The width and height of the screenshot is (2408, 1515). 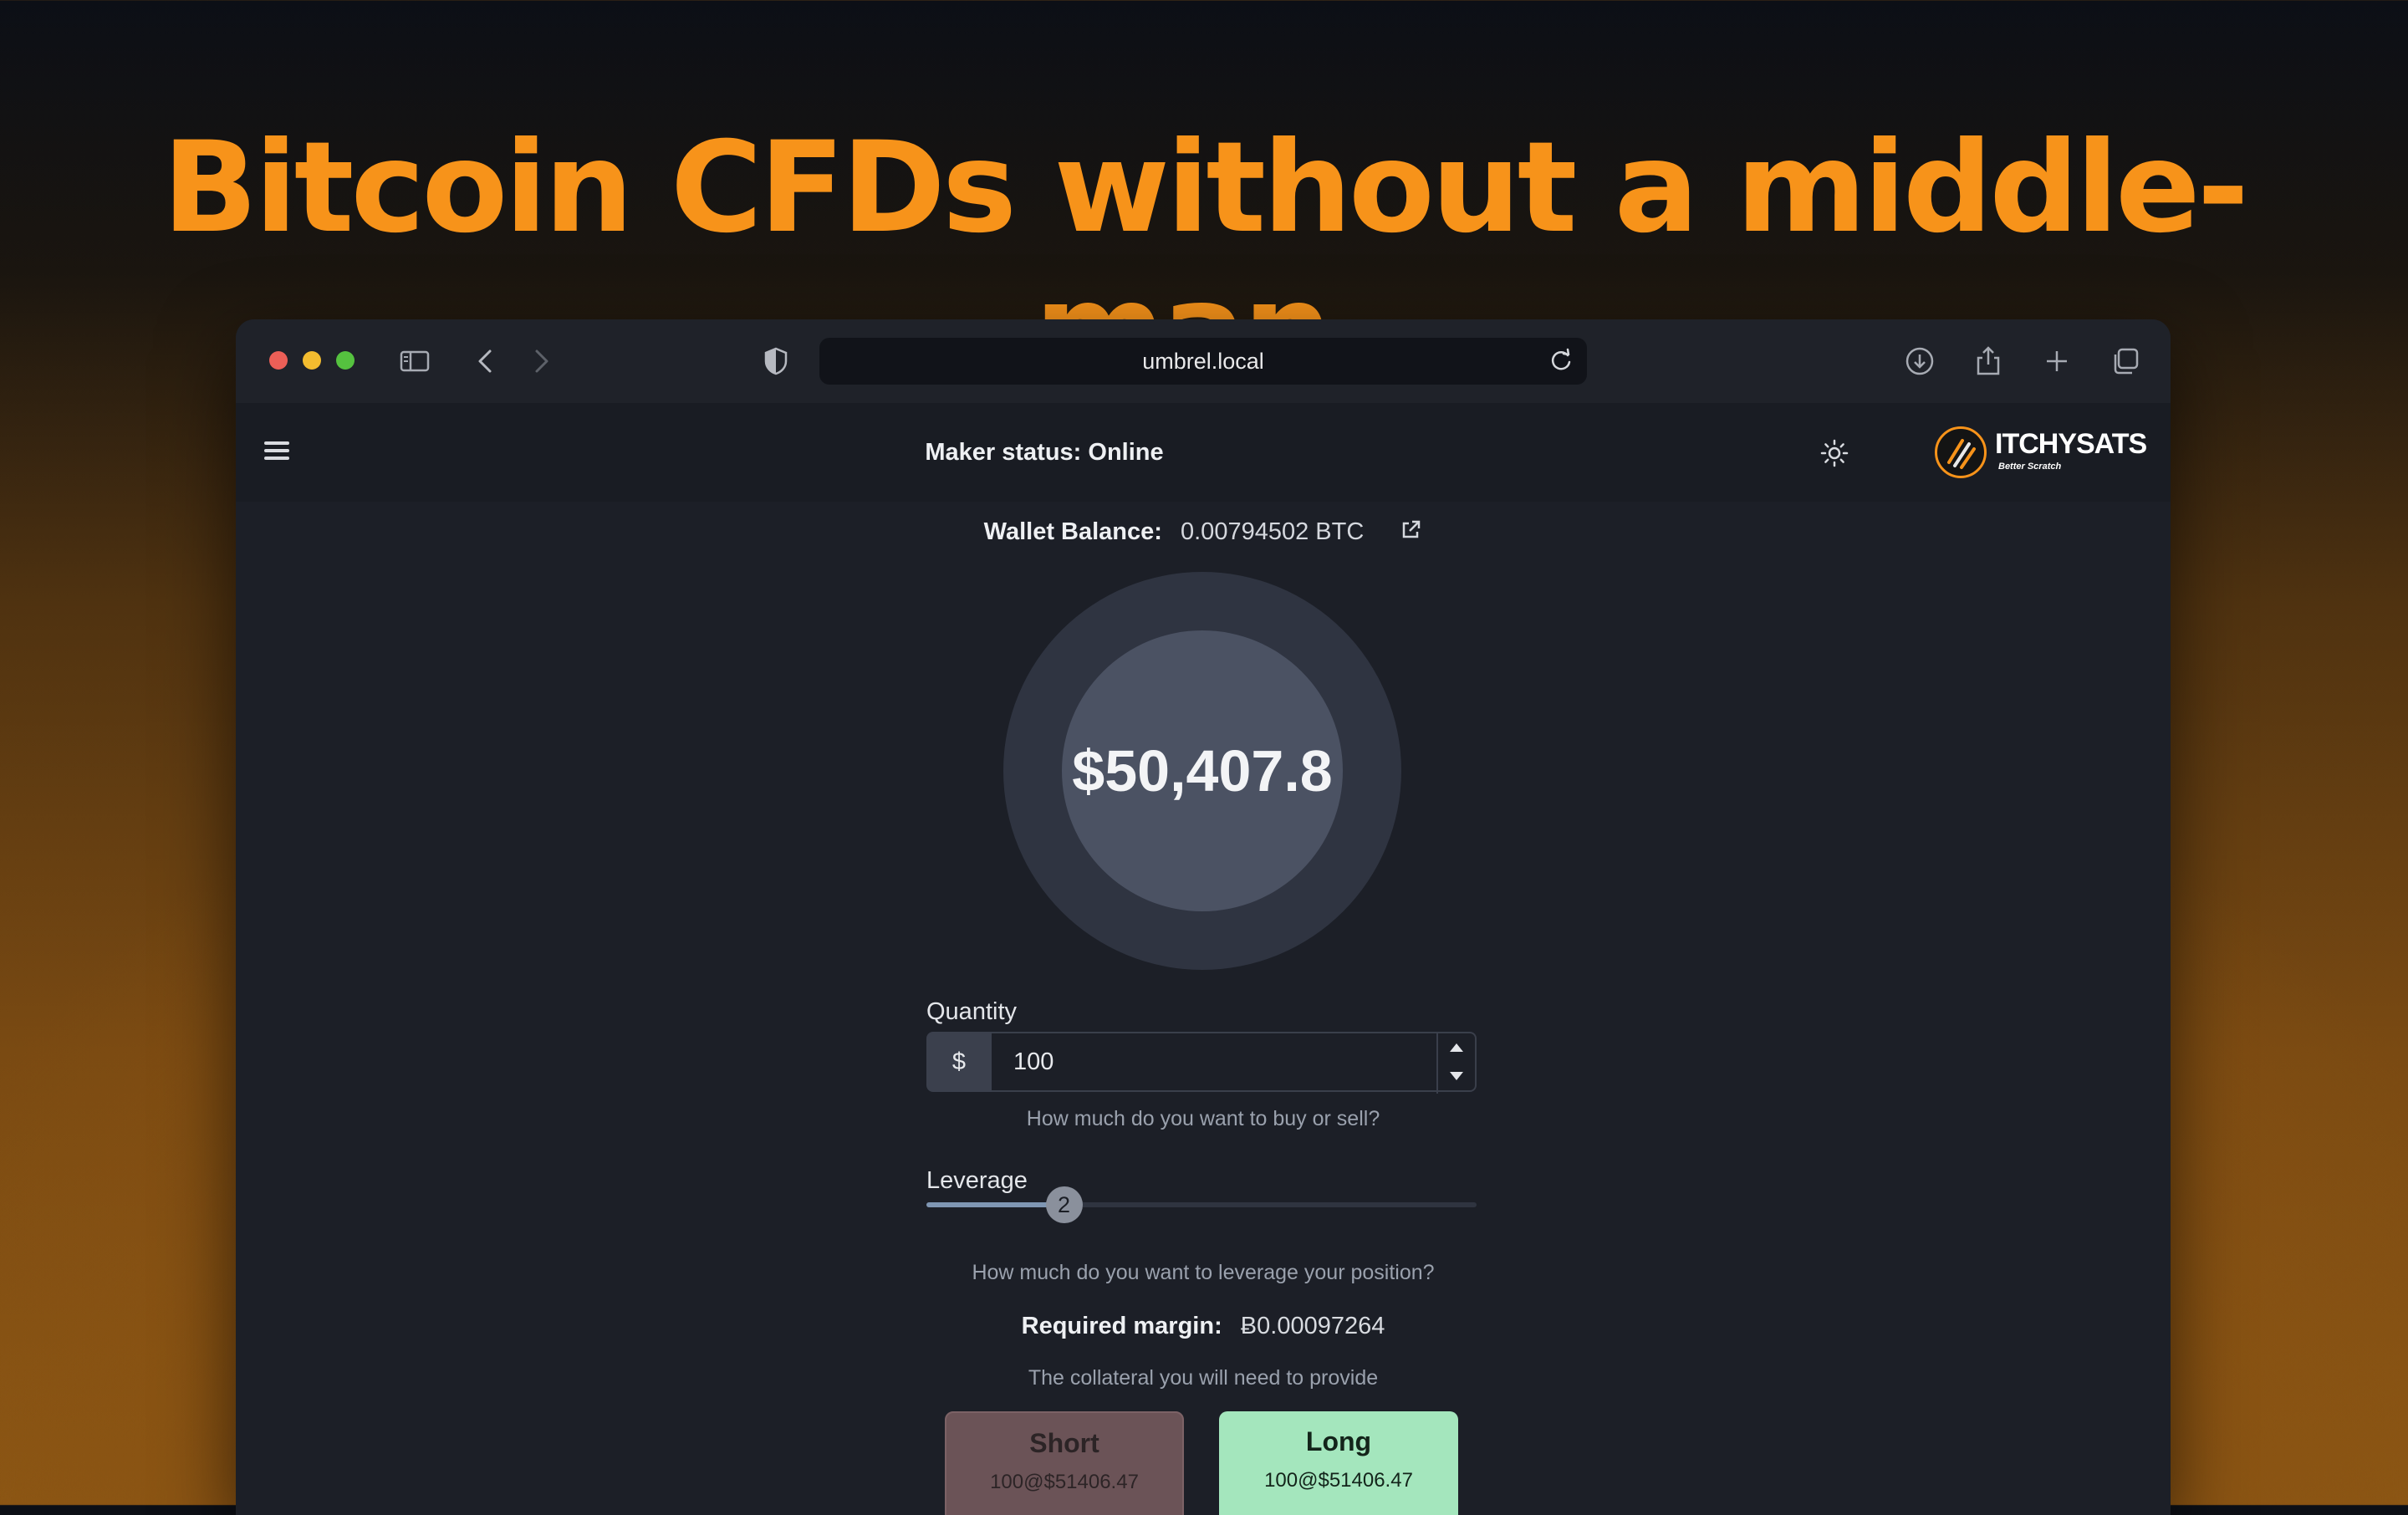 What do you see at coordinates (1919, 361) in the screenshot?
I see `downloads-icon` at bounding box center [1919, 361].